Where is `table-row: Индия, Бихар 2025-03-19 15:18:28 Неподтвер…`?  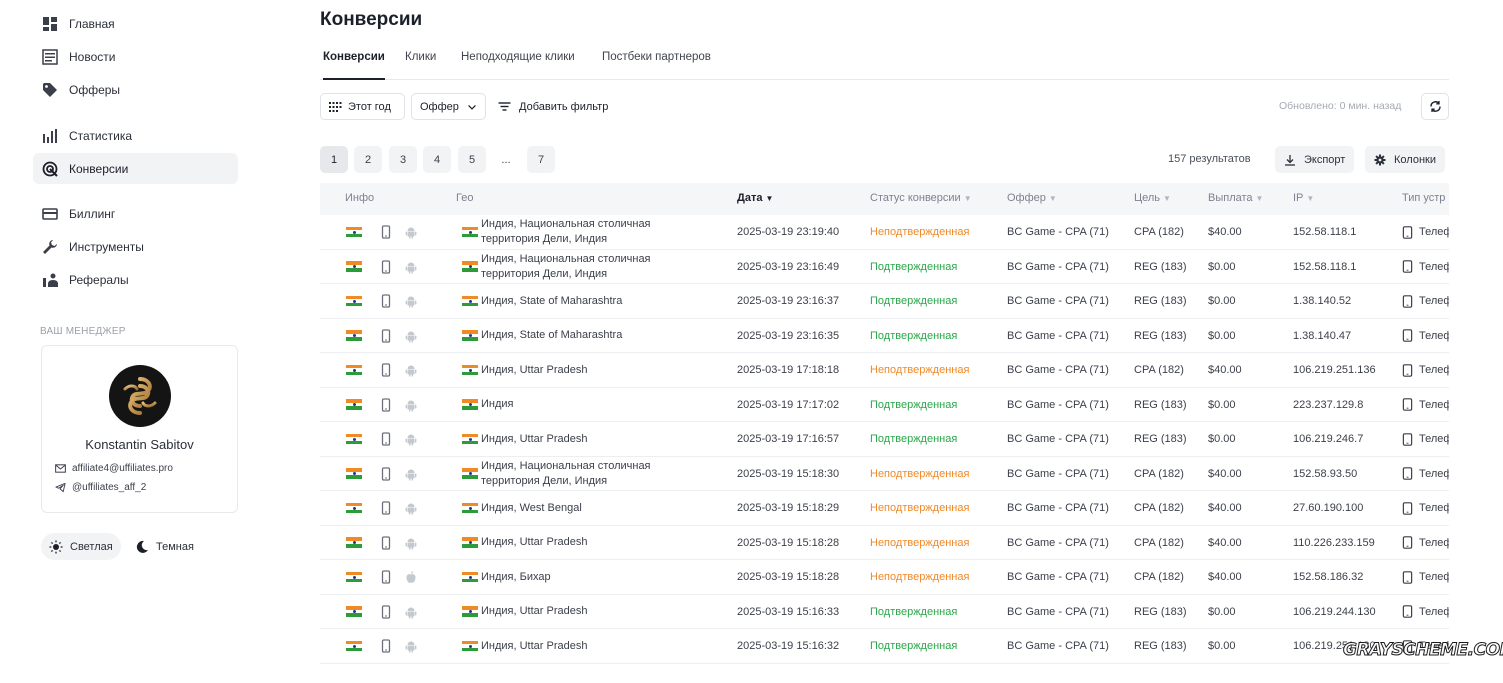 table-row: Индия, Бихар 2025-03-19 15:18:28 Неподтвер… is located at coordinates (884, 577).